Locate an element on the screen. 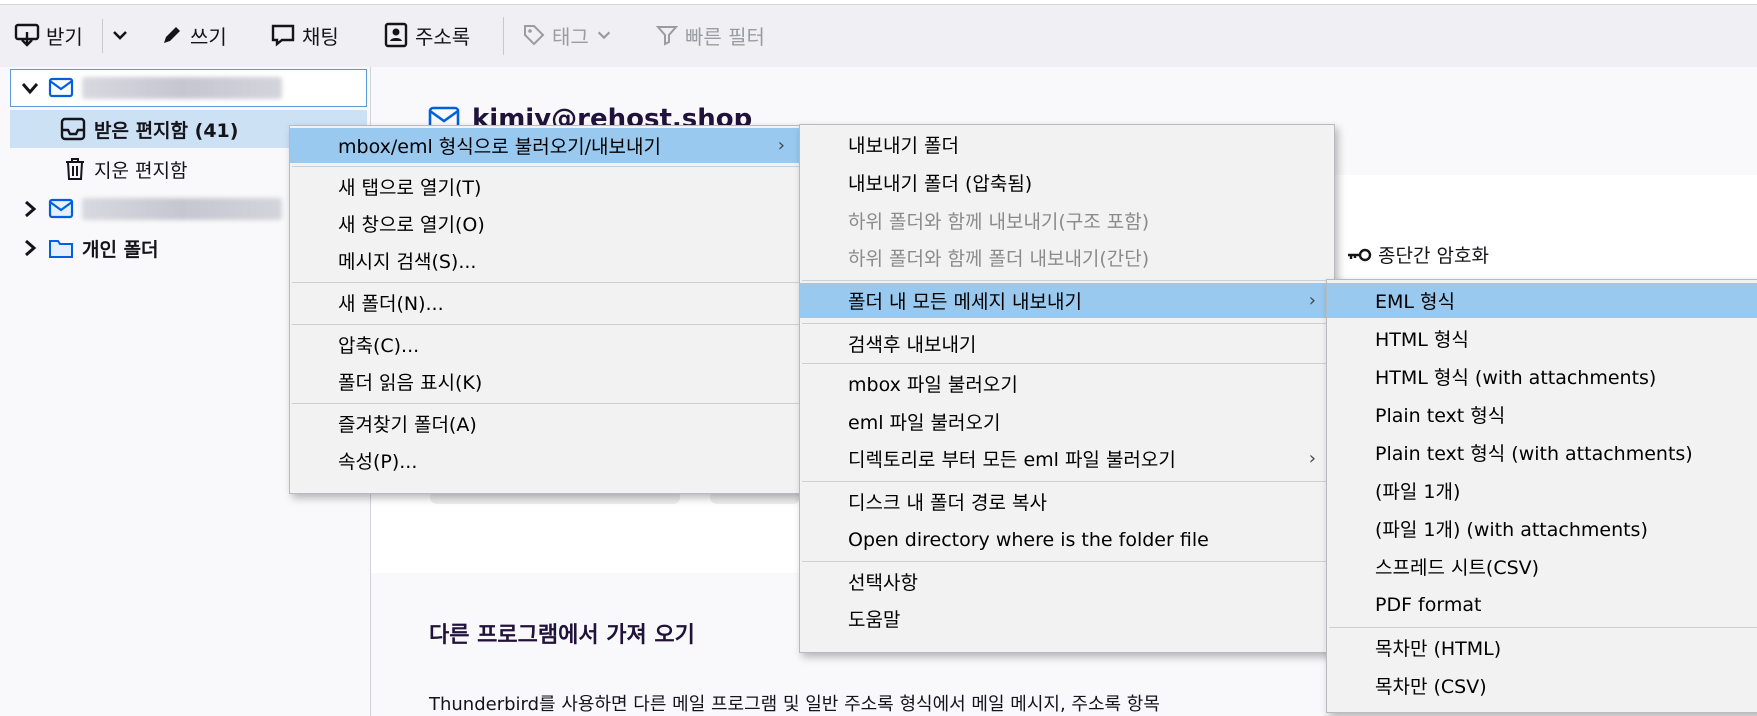  tag-button: 태그 is located at coordinates (570, 35).